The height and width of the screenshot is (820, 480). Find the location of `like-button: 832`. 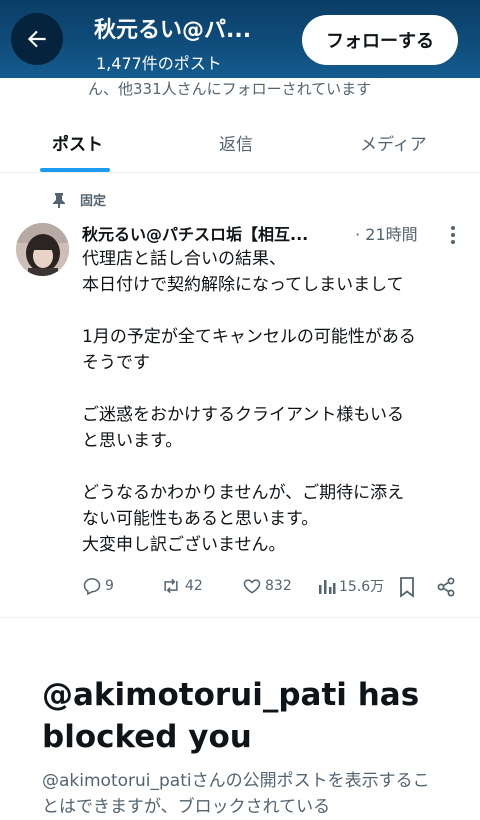

like-button: 832 is located at coordinates (267, 586).